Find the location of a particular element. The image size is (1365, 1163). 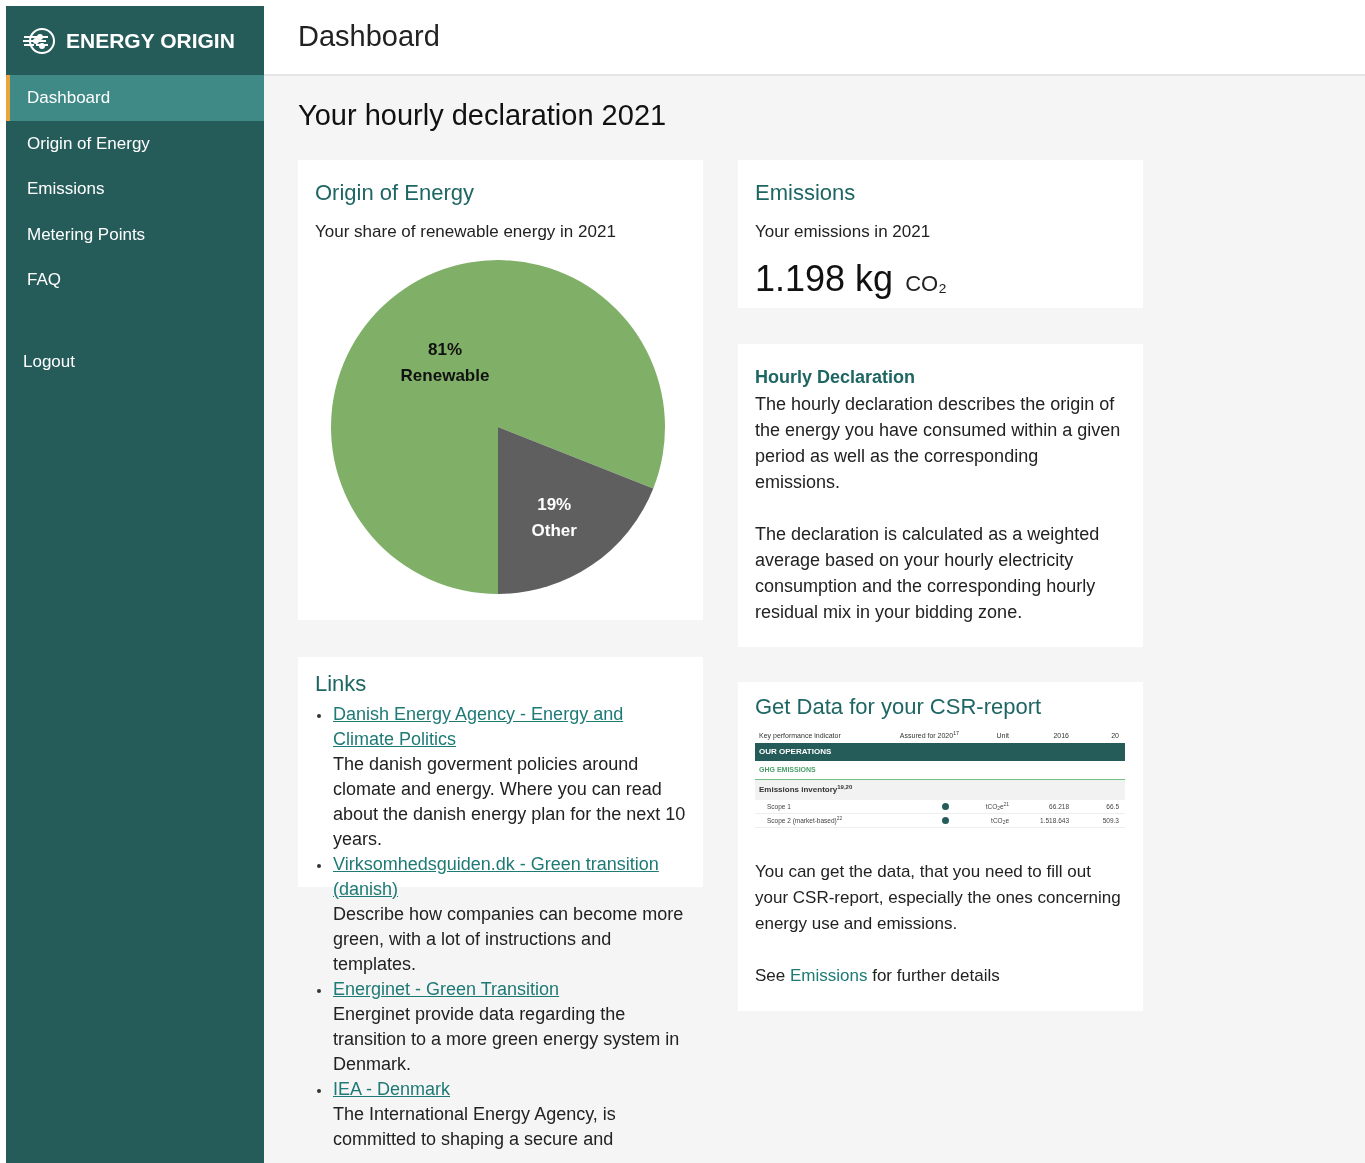

link: Virksomhedsguiden.dk - Green transition (danish) is located at coordinates (509, 876).